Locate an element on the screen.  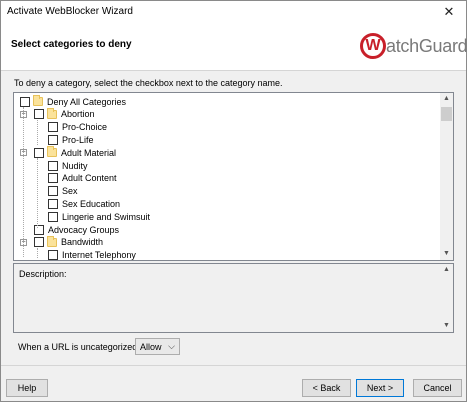
scroll-up-icon: ▲ is located at coordinates (446, 99).